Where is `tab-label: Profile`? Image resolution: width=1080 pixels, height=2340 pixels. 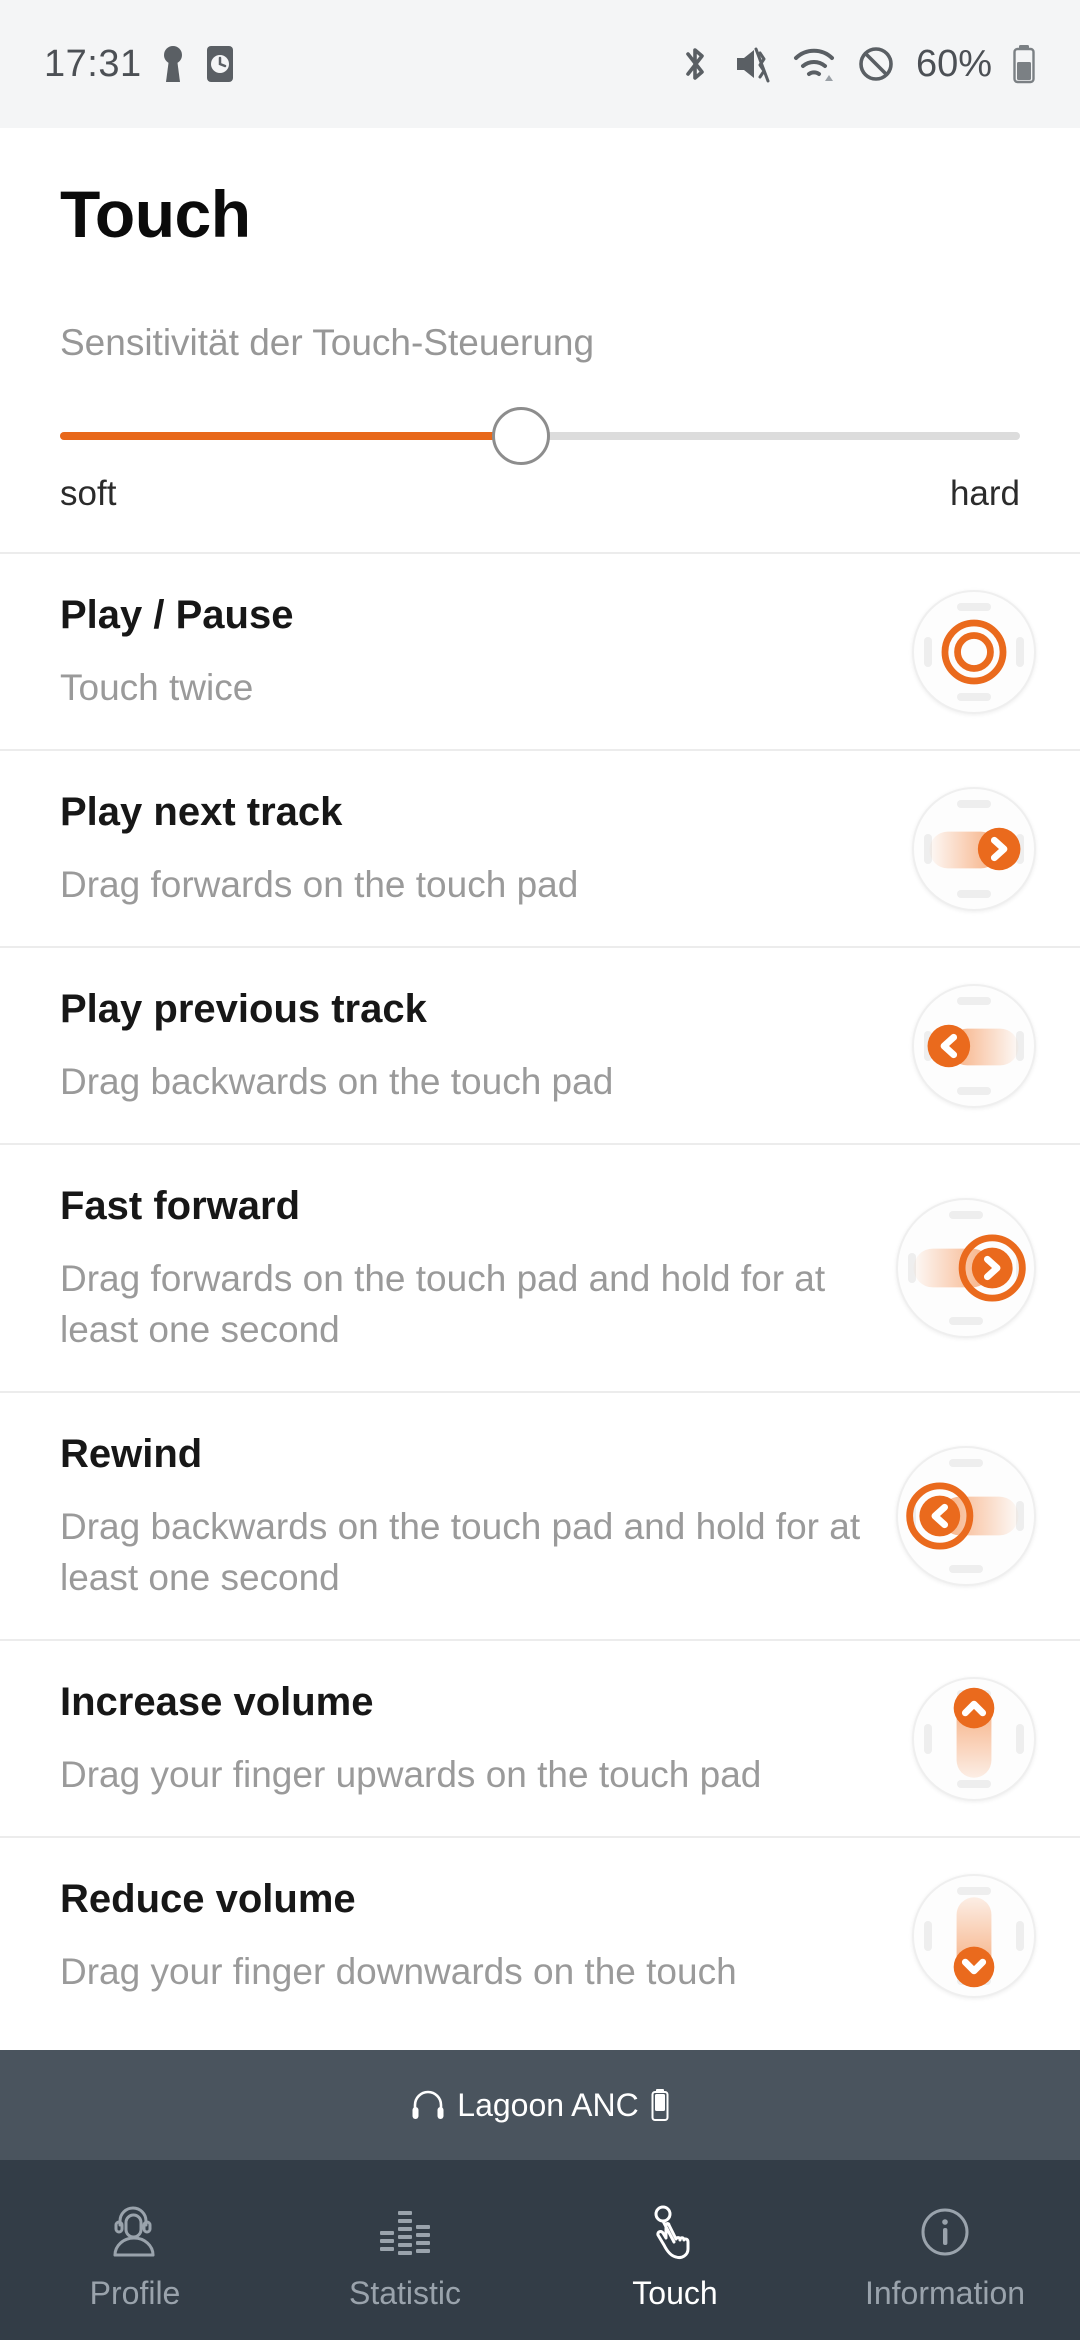 tab-label: Profile is located at coordinates (135, 2292).